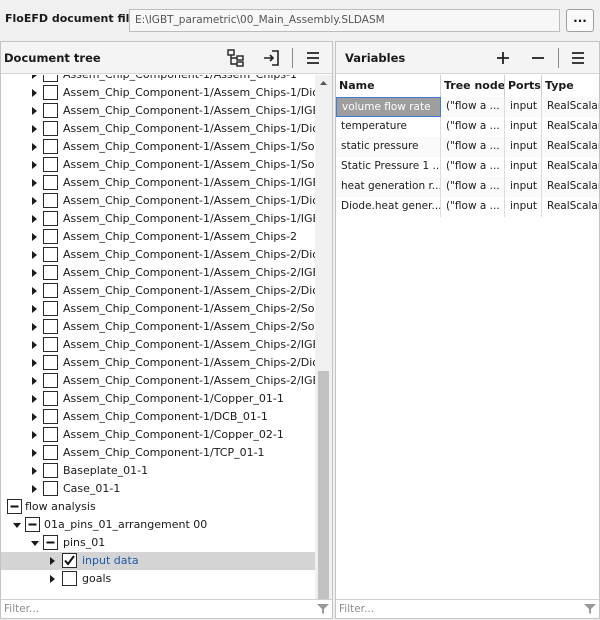 The image size is (600, 620). What do you see at coordinates (323, 83) in the screenshot?
I see `scroll-up-icon` at bounding box center [323, 83].